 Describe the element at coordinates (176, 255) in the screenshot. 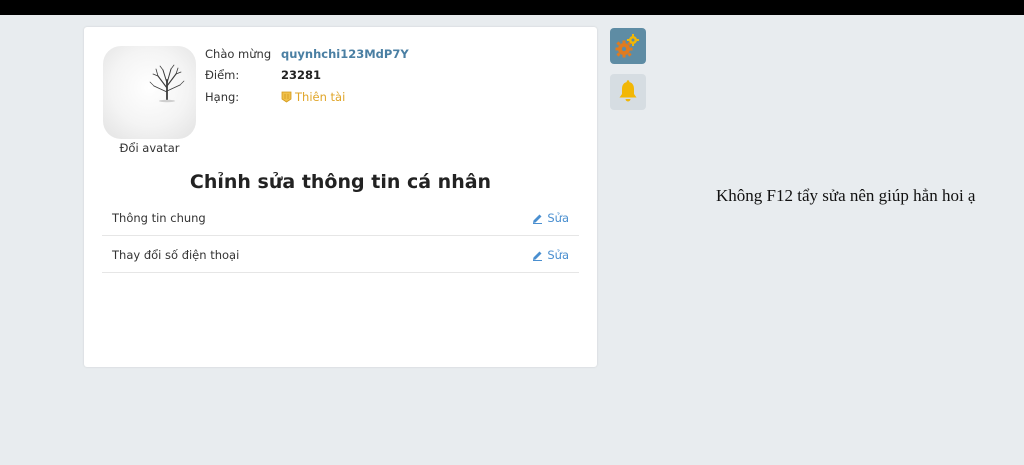

I see `list-item-label: Thay đổi số điện thoại` at that location.